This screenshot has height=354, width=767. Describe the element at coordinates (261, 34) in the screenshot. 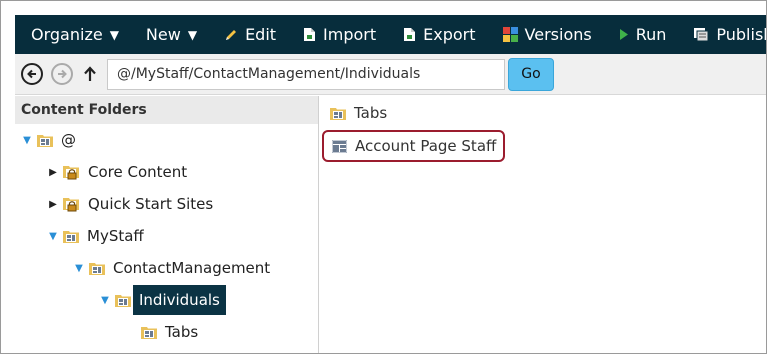

I see `edit-label: Edit` at that location.